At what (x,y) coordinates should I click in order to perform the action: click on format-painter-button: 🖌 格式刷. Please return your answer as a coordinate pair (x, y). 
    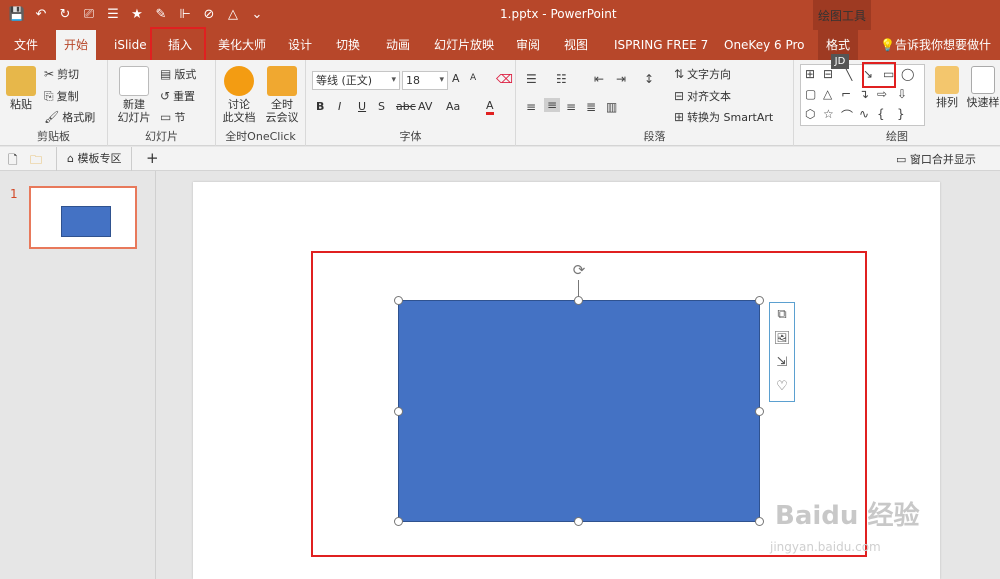
    Looking at the image, I should click on (69, 117).